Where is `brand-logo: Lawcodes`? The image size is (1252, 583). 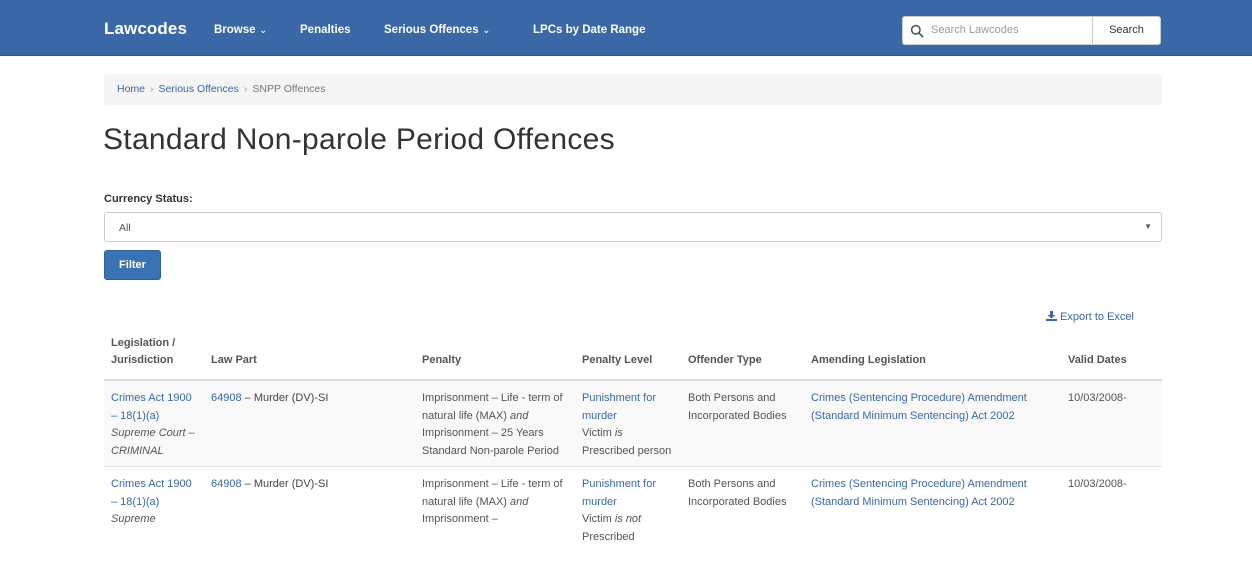
brand-logo: Lawcodes is located at coordinates (145, 29).